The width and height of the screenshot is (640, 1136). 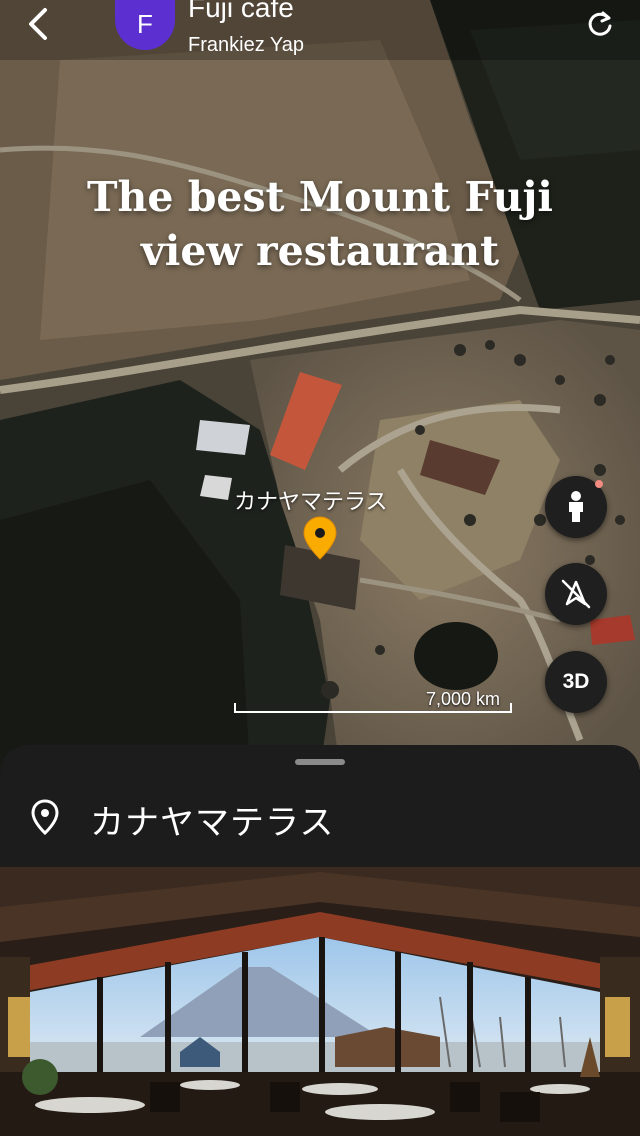 I want to click on story-header: F Fuji cafe Frankiez Yap, so click(x=320, y=40).